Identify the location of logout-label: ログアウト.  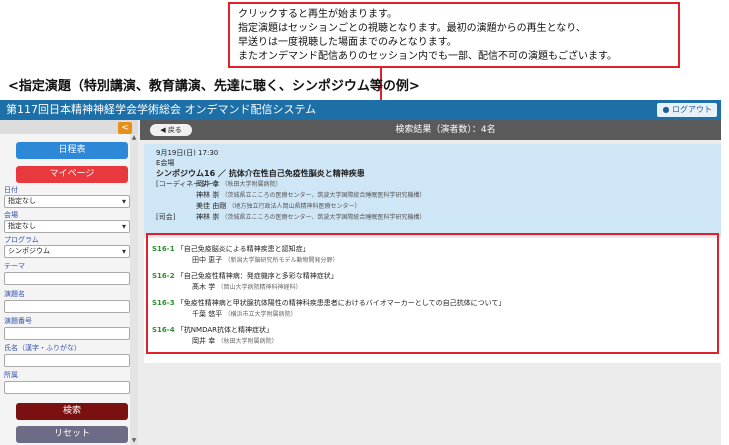
(692, 109).